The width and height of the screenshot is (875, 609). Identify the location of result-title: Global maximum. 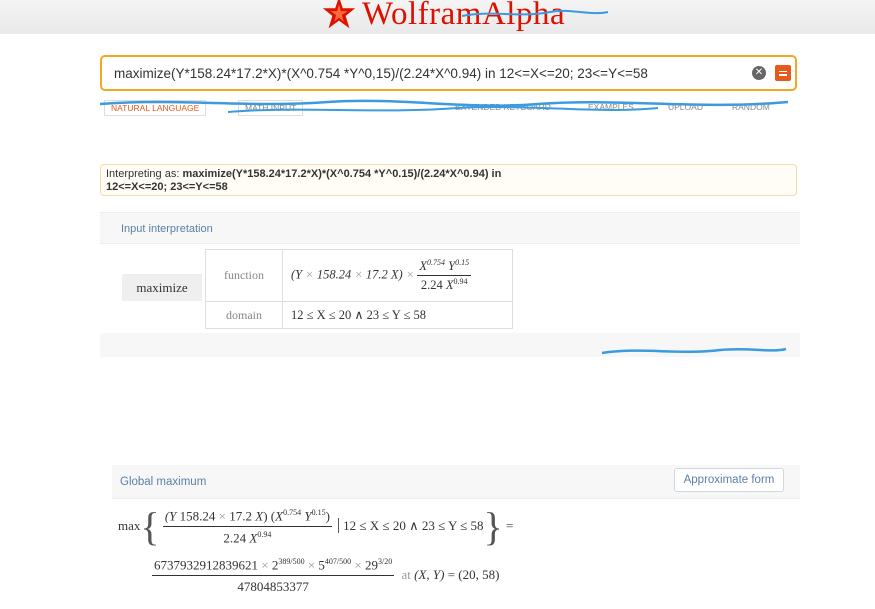
(163, 482).